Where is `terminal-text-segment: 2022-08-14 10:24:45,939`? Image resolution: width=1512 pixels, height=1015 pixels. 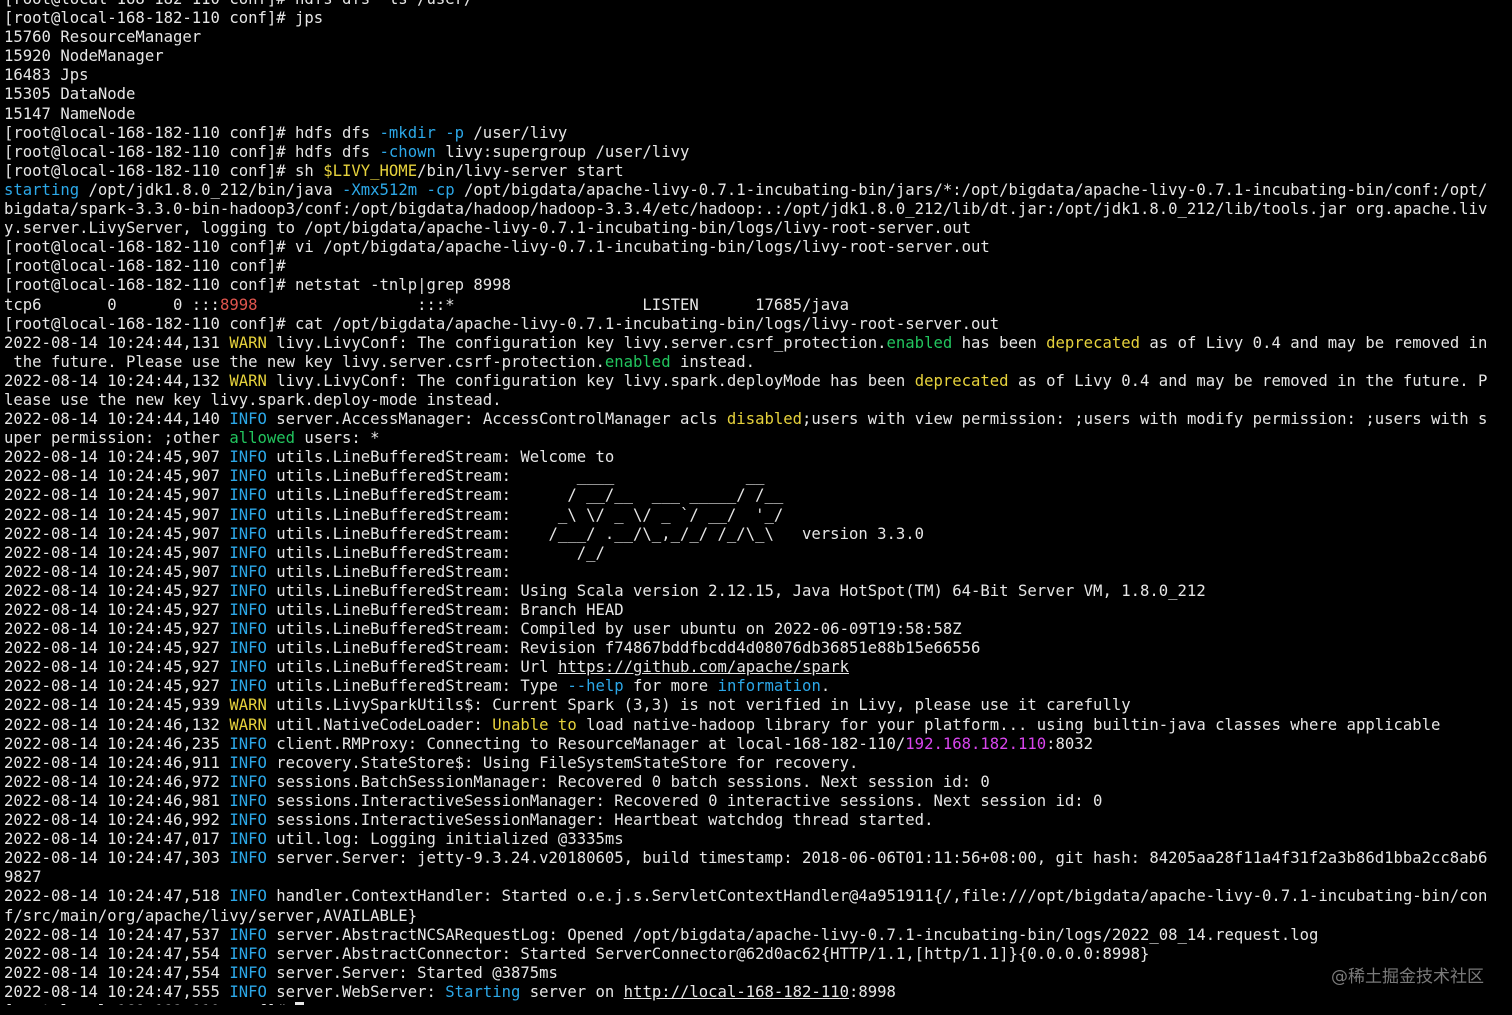
terminal-text-segment: 2022-08-14 10:24:45,939 is located at coordinates (117, 705).